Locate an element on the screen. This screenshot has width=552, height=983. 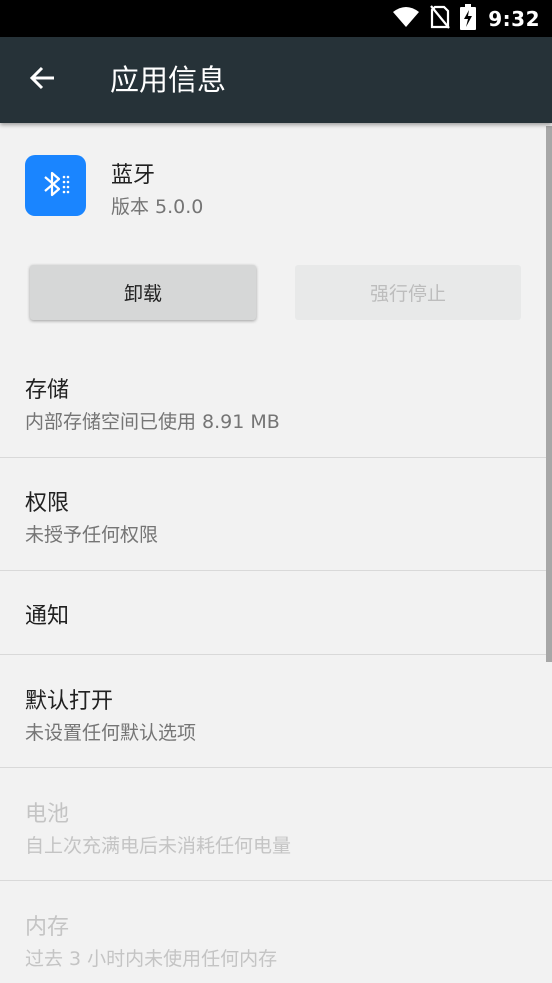
item-subtitle: 自上次充满电后未消耗任何电量 is located at coordinates (158, 846).